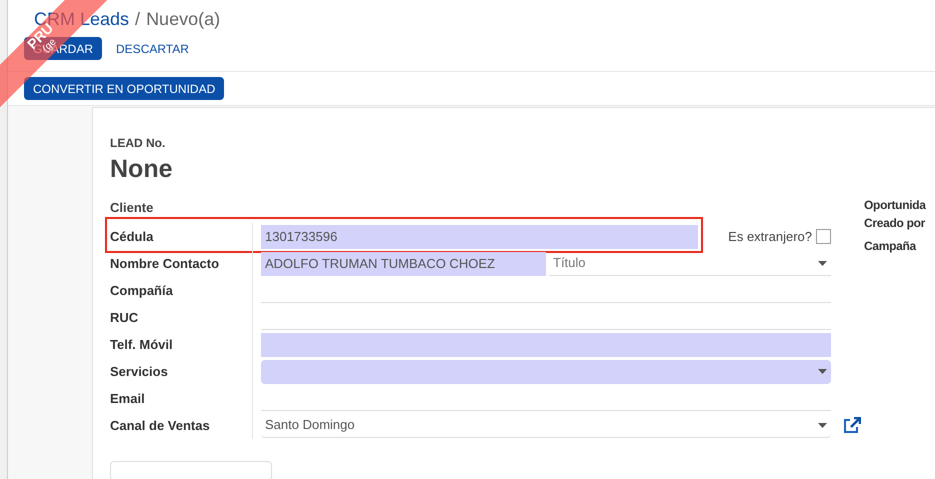  I want to click on field-label: Canal de Ventas, so click(160, 425).